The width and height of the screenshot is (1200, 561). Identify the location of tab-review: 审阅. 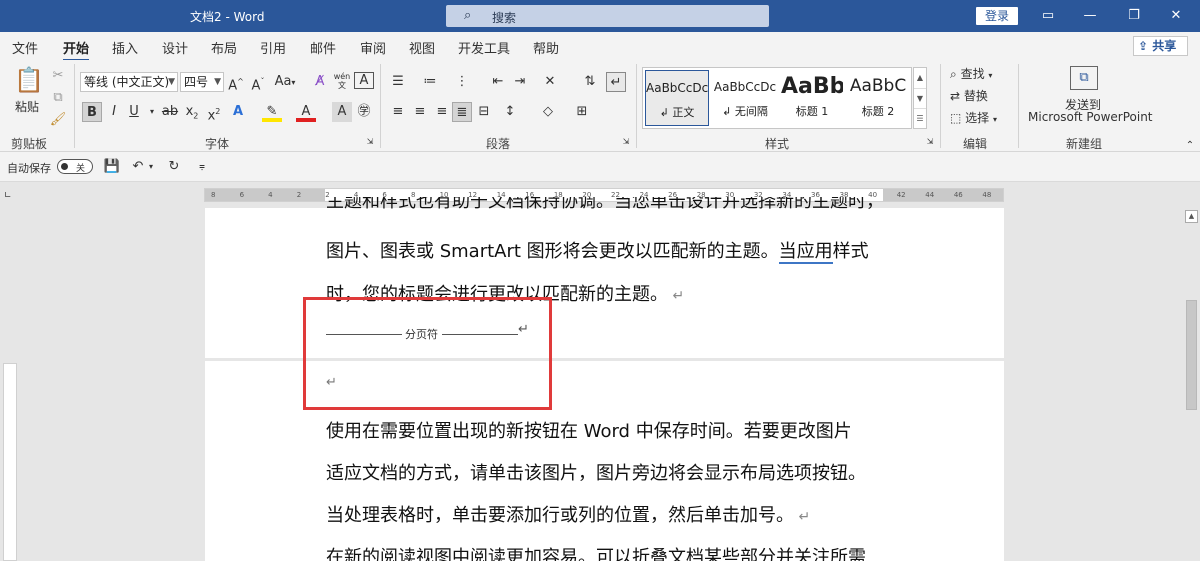
(373, 47).